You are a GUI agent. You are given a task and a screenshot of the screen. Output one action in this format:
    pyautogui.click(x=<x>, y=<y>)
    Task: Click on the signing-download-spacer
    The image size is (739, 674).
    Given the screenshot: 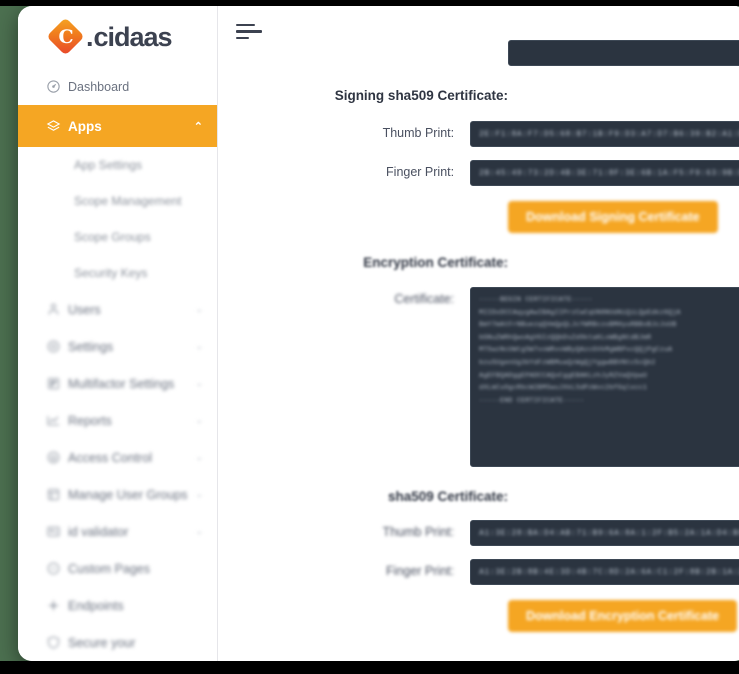 What is the action you would take?
    pyautogui.click(x=363, y=203)
    